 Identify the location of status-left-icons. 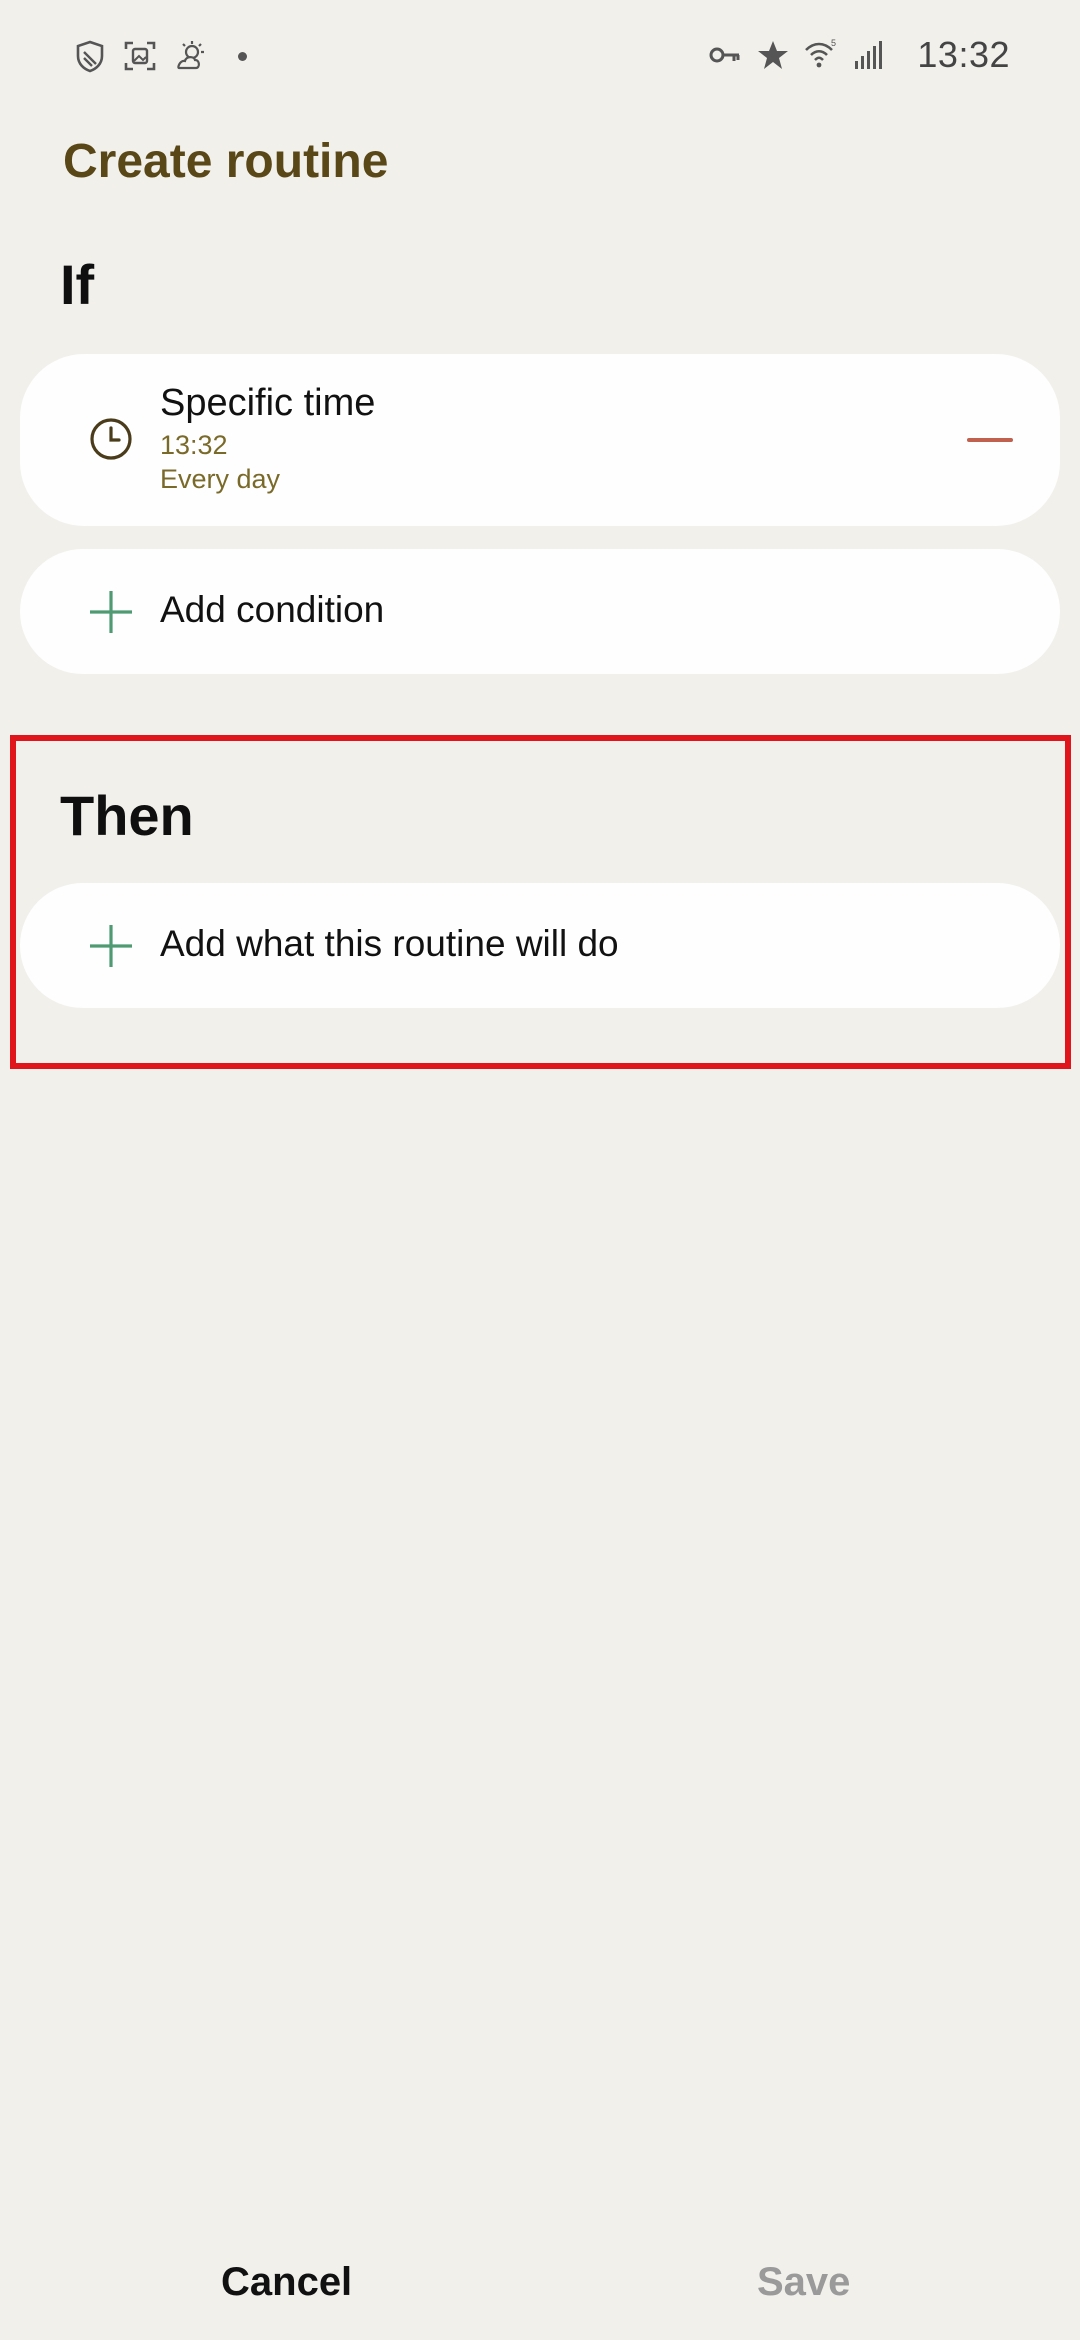
(159, 56).